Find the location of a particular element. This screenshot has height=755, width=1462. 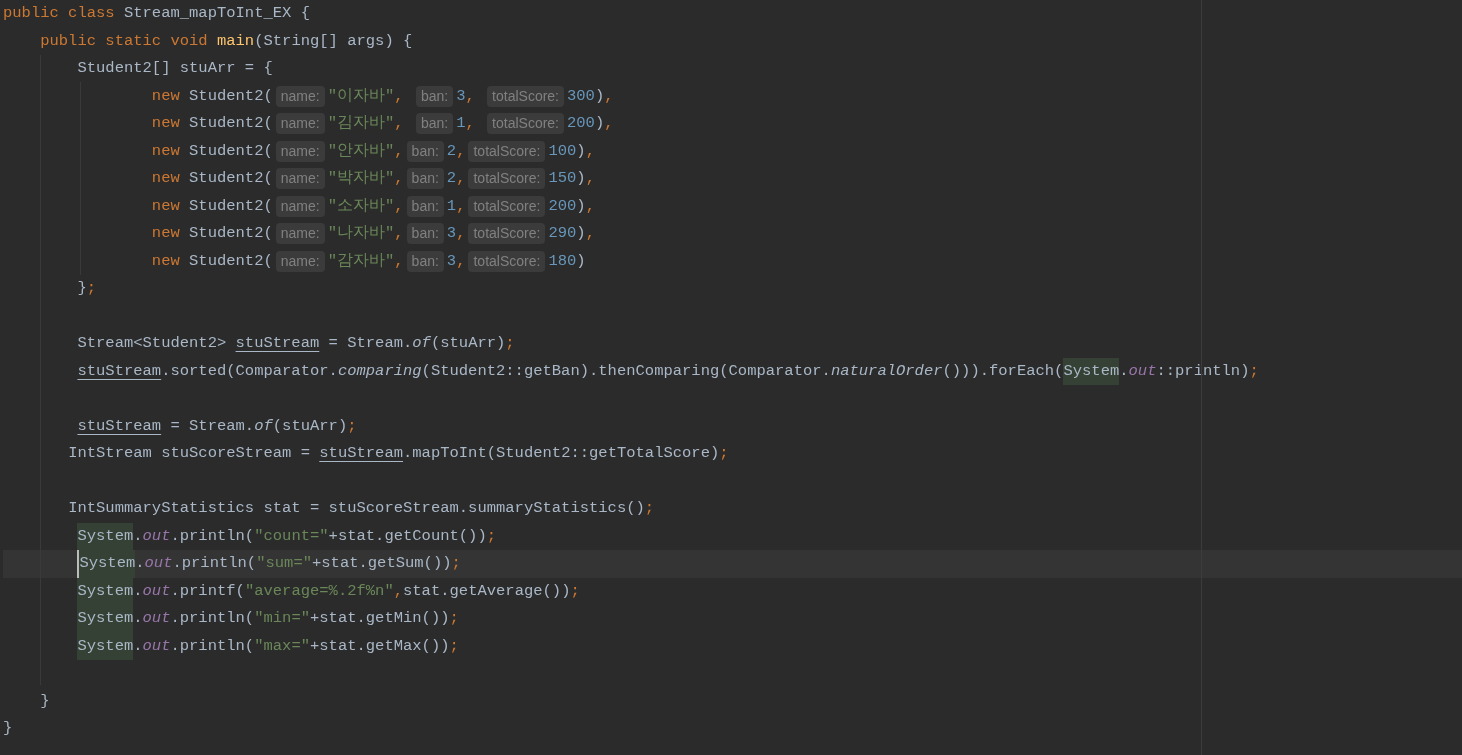

code-line: Student2[] stuArr = { is located at coordinates (174, 68).